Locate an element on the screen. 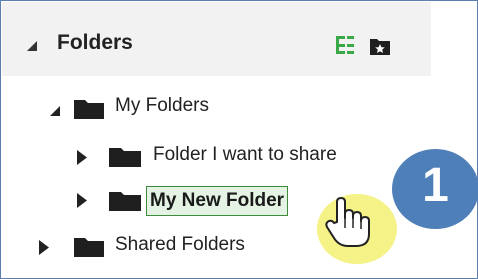 This screenshot has width=478, height=279. panel-title: Folders is located at coordinates (95, 42).